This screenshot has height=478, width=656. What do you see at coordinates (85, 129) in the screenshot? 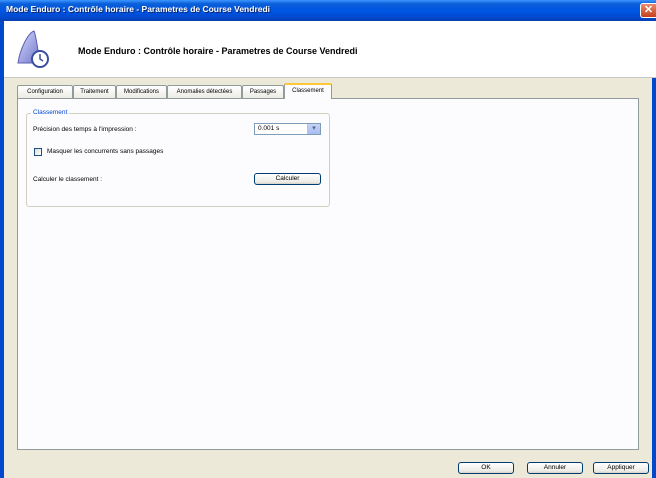
I see `precision-label: Précision des temps à l'impression :` at bounding box center [85, 129].